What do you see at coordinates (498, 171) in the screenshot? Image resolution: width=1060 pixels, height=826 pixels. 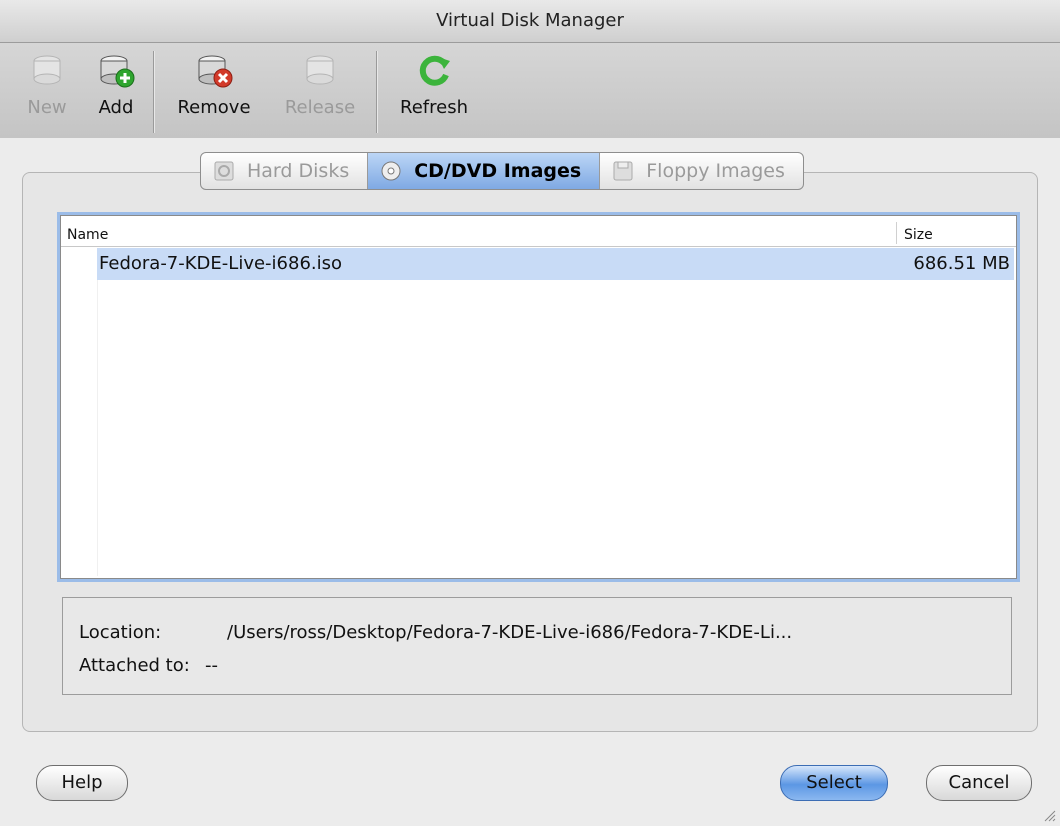 I see `tab-label: CD/DVD Images` at bounding box center [498, 171].